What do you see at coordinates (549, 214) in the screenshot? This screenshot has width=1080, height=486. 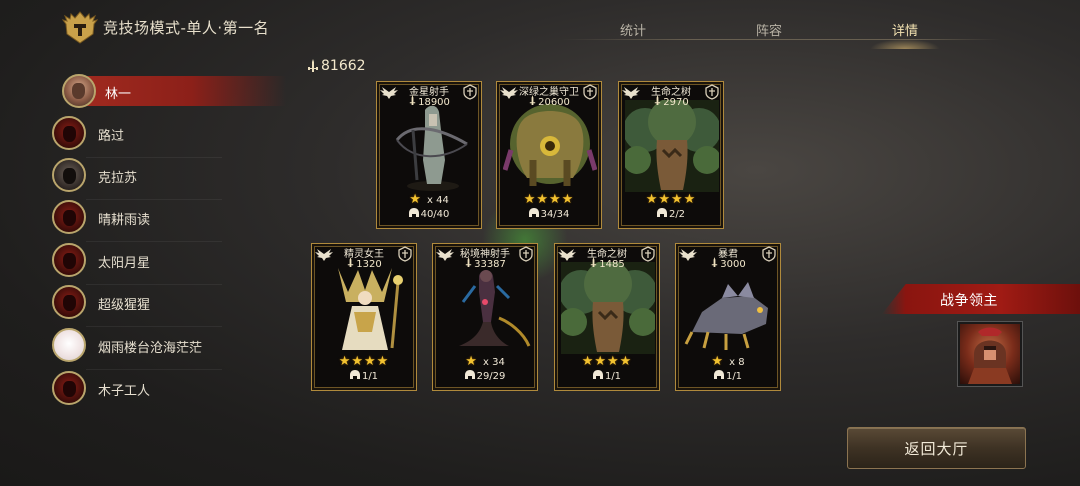 I see `unit-count: 34/34` at bounding box center [549, 214].